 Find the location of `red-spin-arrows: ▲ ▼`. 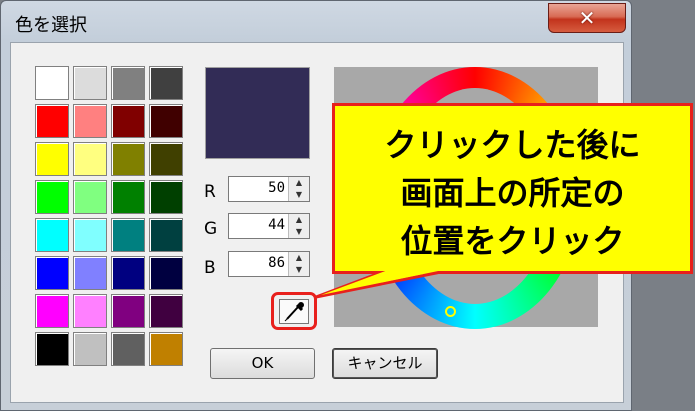

red-spin-arrows: ▲ ▼ is located at coordinates (298, 189).